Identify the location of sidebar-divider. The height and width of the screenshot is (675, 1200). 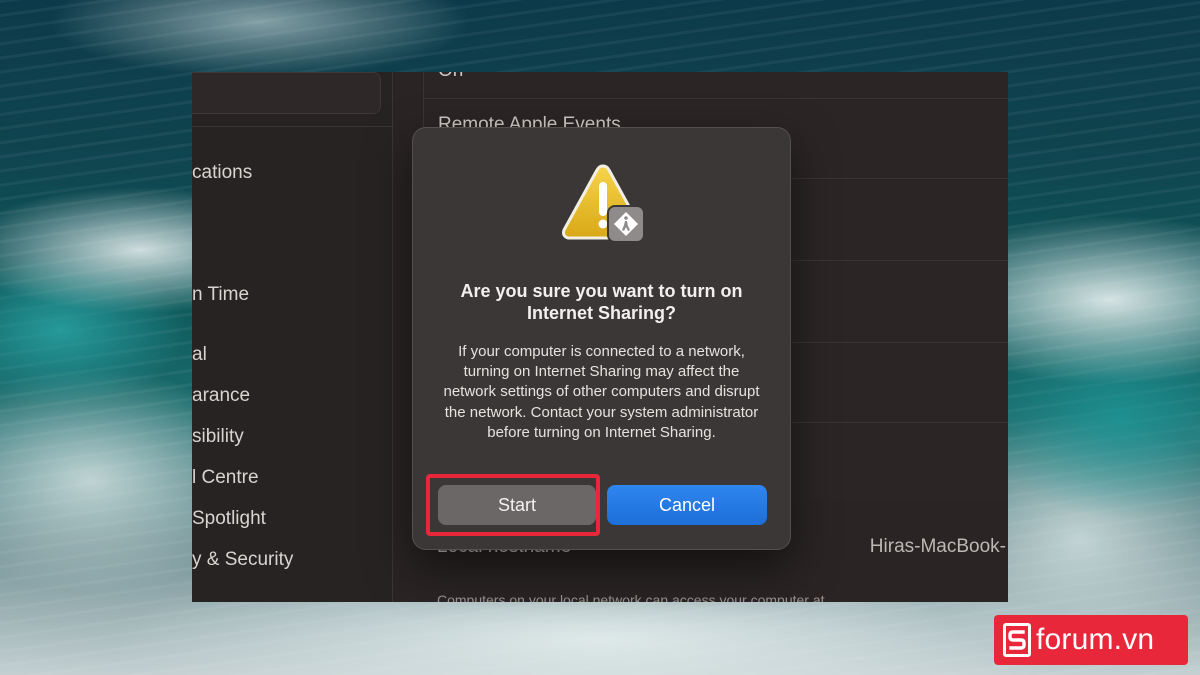
(292, 126).